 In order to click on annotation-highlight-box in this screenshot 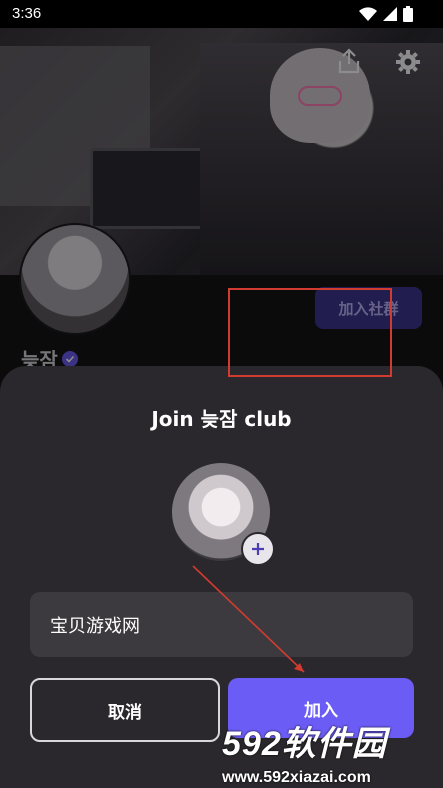, I will do `click(310, 332)`.